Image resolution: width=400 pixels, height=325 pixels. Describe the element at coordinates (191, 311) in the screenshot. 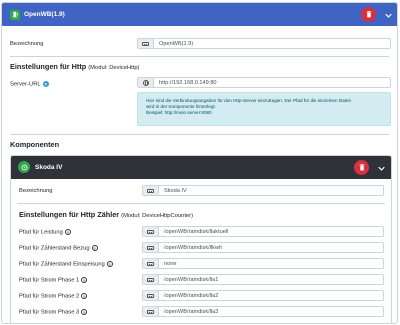

I see `counter-field-value: /openWB/ramdisk/lla3` at that location.